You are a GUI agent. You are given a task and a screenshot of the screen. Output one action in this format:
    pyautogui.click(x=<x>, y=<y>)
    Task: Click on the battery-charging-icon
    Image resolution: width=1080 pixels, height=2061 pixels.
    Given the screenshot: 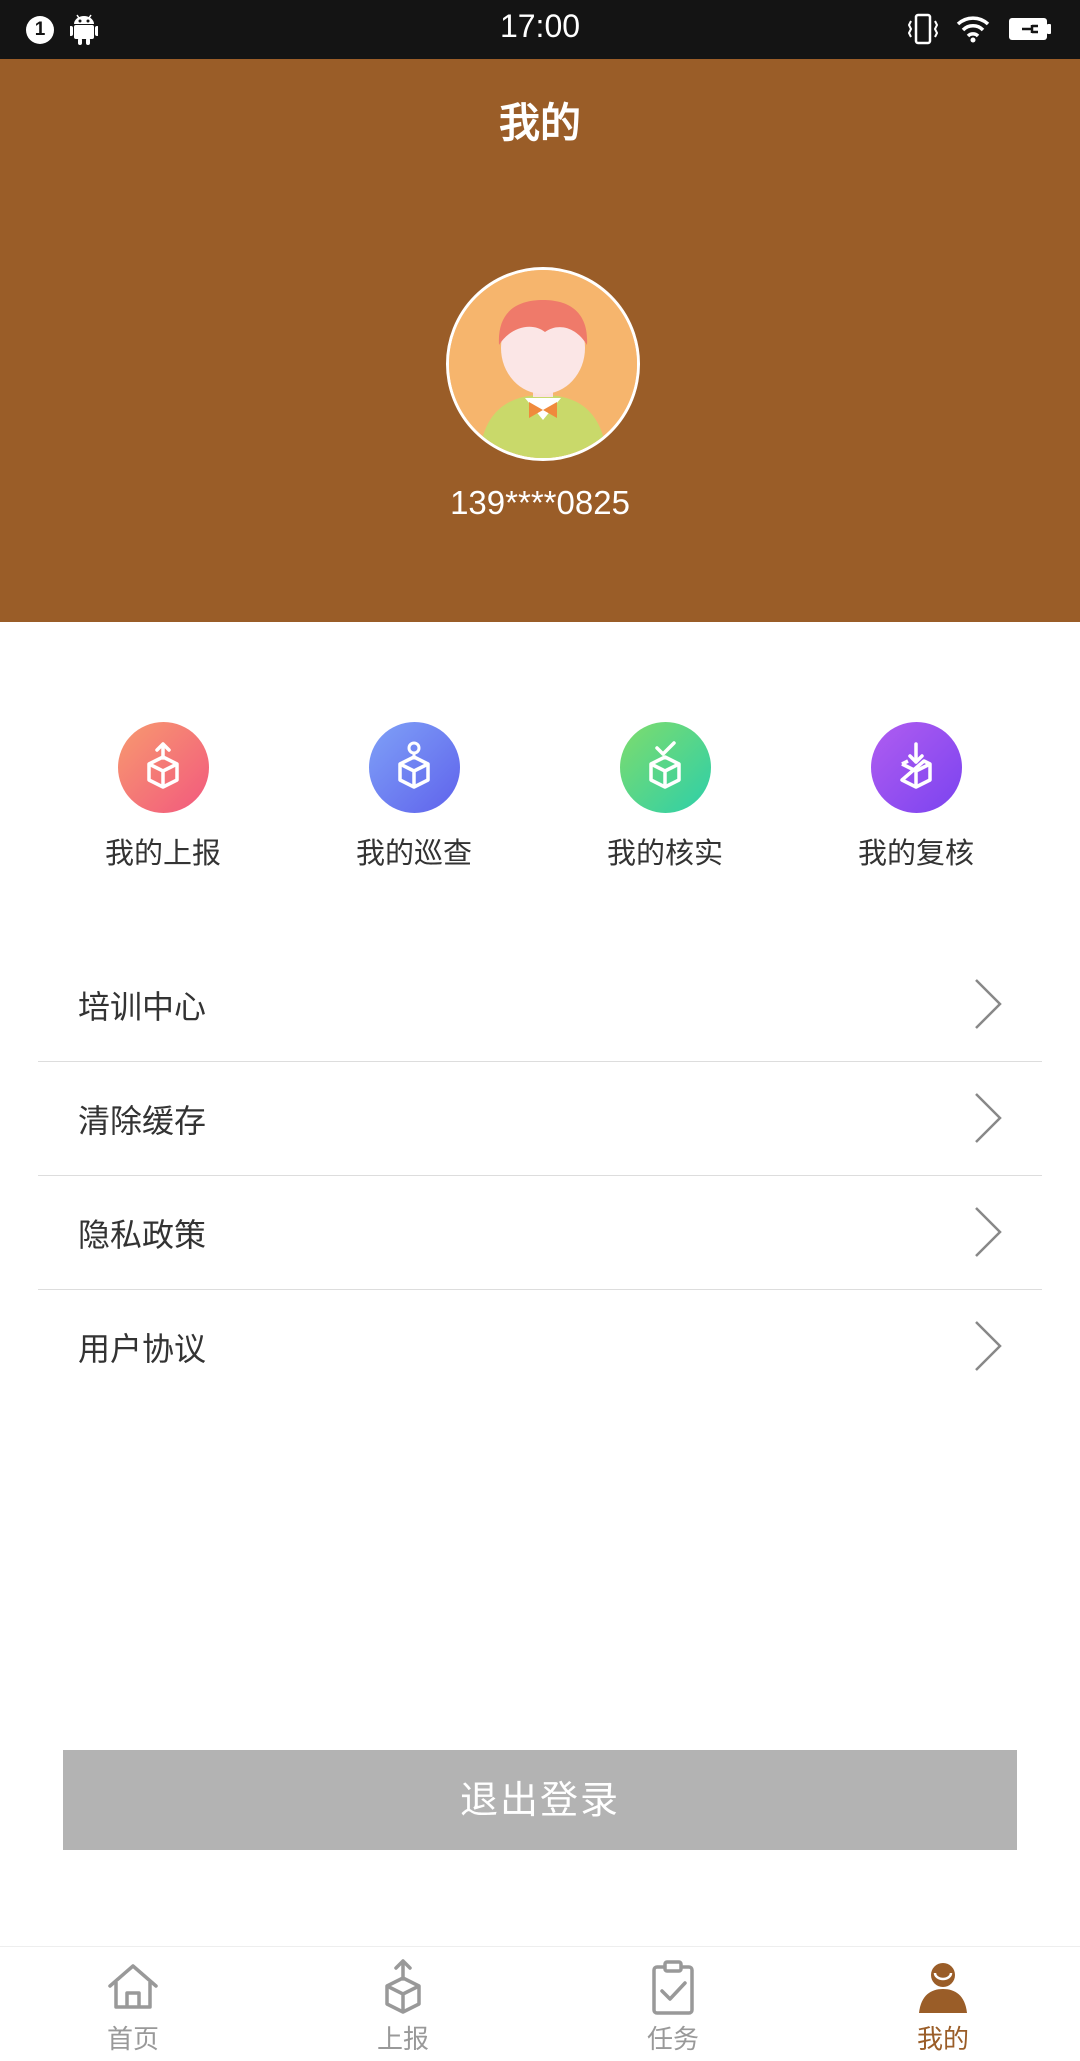 What is the action you would take?
    pyautogui.click(x=1030, y=29)
    